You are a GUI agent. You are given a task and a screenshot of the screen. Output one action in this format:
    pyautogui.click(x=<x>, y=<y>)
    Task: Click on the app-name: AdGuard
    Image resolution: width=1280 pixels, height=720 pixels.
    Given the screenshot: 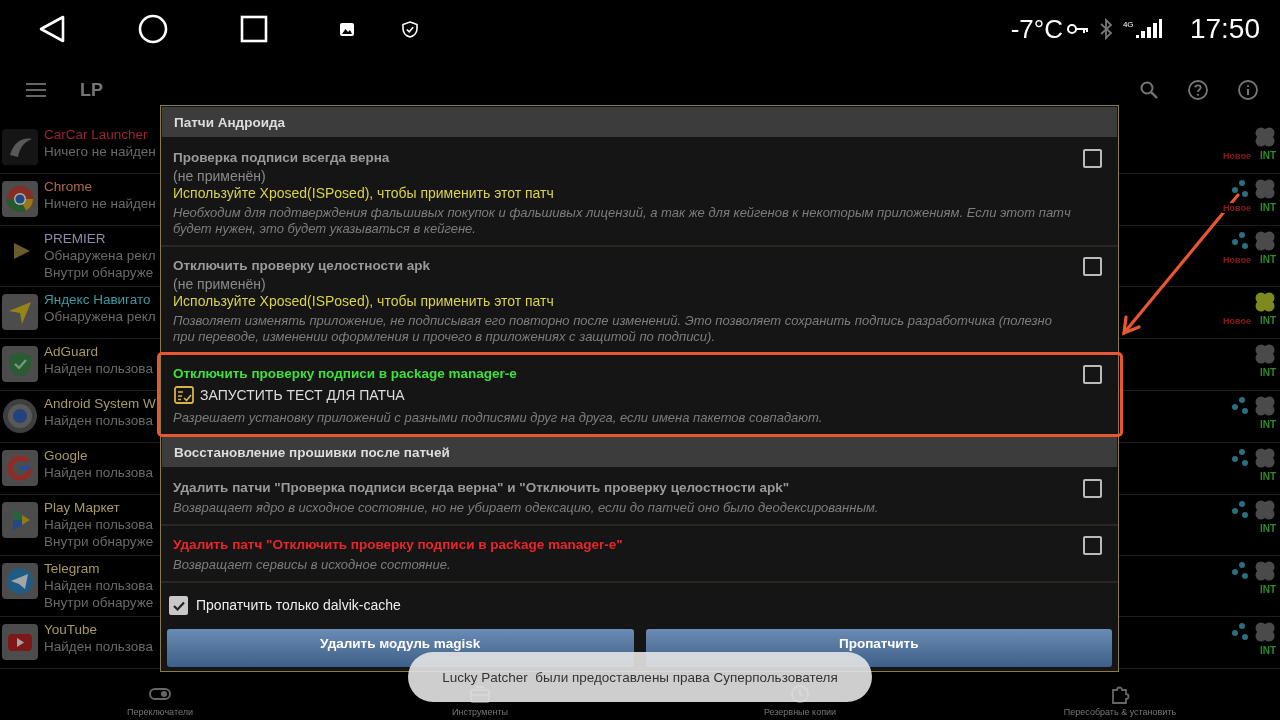 What is the action you would take?
    pyautogui.click(x=72, y=351)
    